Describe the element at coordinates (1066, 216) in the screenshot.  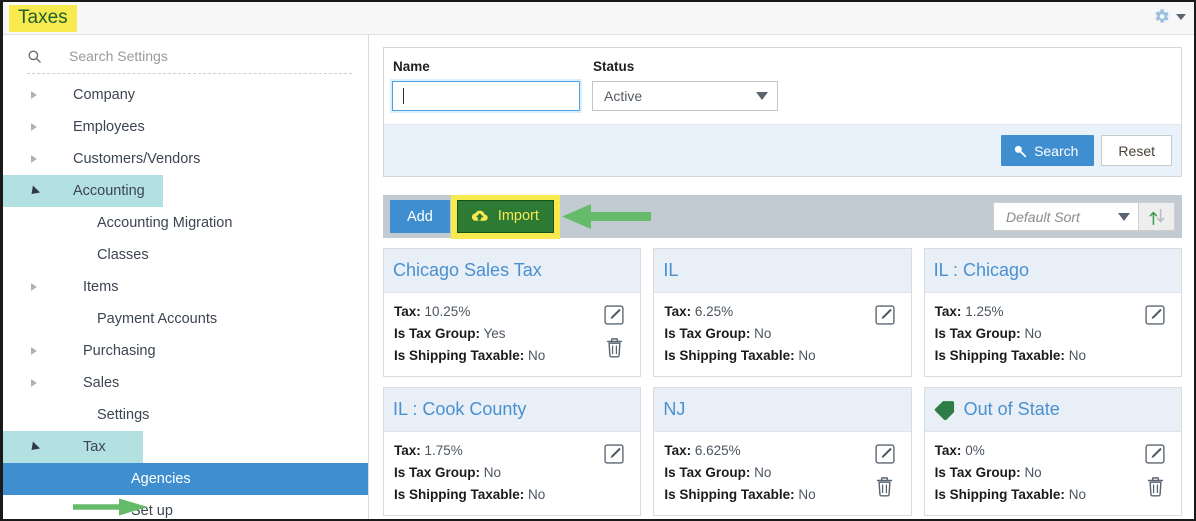
I see `sort-select: Default Sort` at that location.